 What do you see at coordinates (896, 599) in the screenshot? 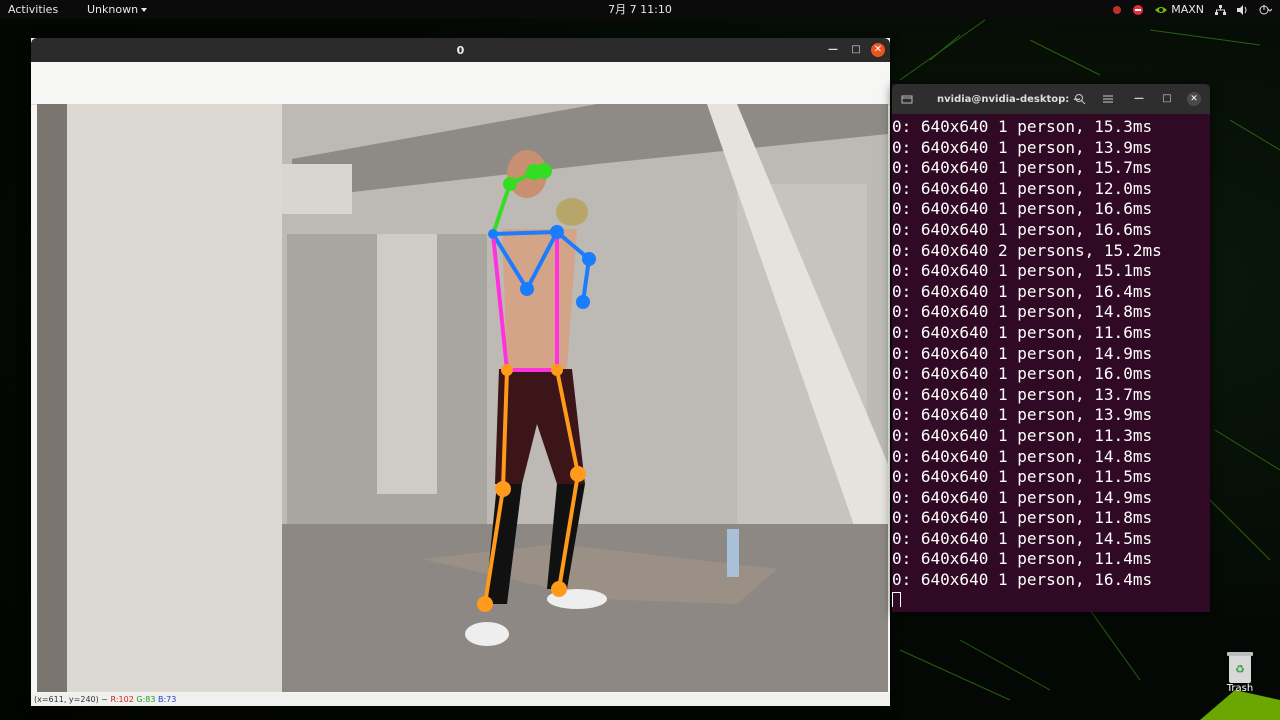
I see `text-cursor` at bounding box center [896, 599].